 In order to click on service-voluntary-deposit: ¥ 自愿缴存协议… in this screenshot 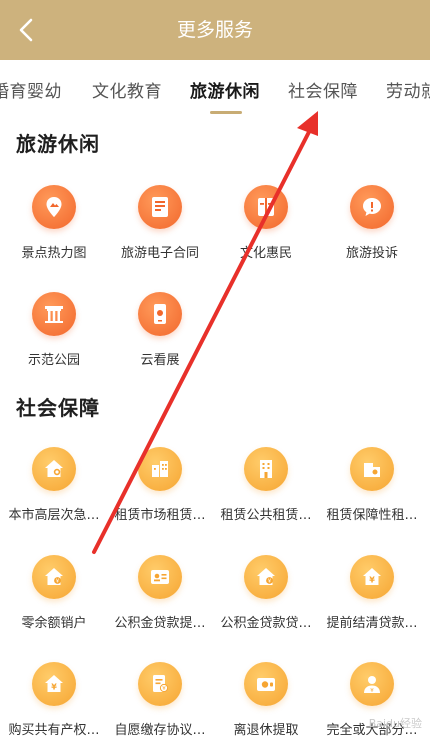, I will do `click(160, 700)`.